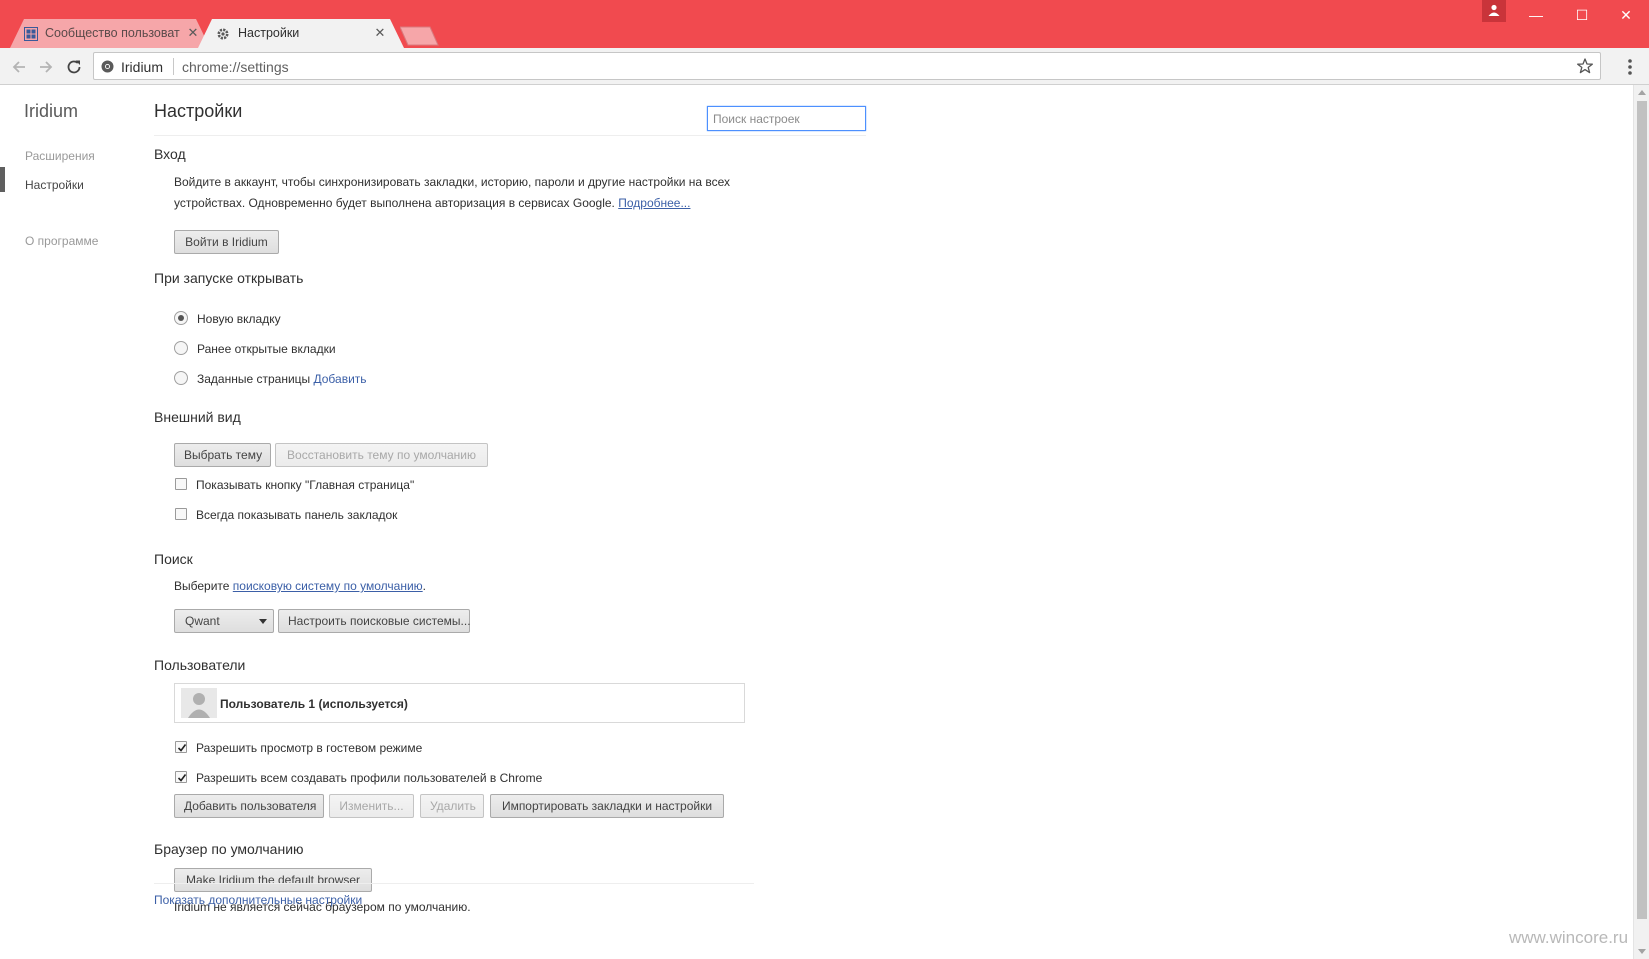  I want to click on sidebar-title: Iridium, so click(51, 111).